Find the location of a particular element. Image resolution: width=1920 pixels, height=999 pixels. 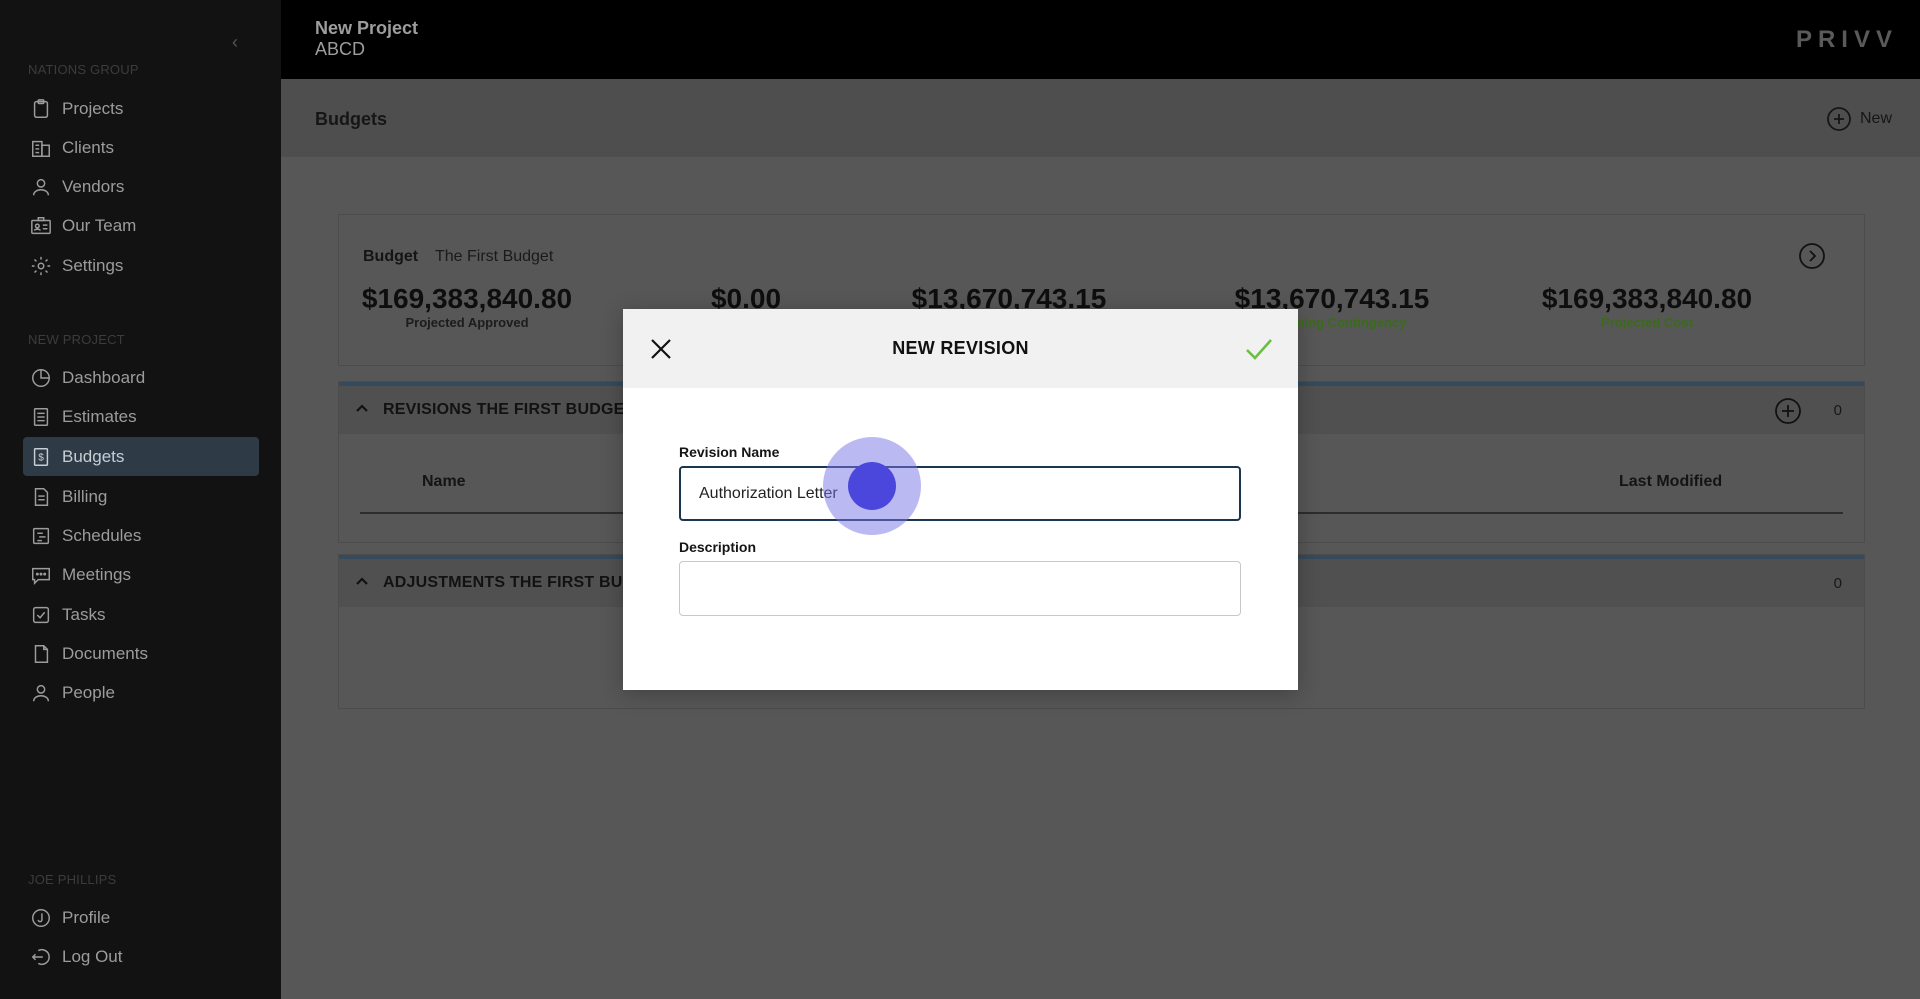

calculator-icon is located at coordinates (41, 417).